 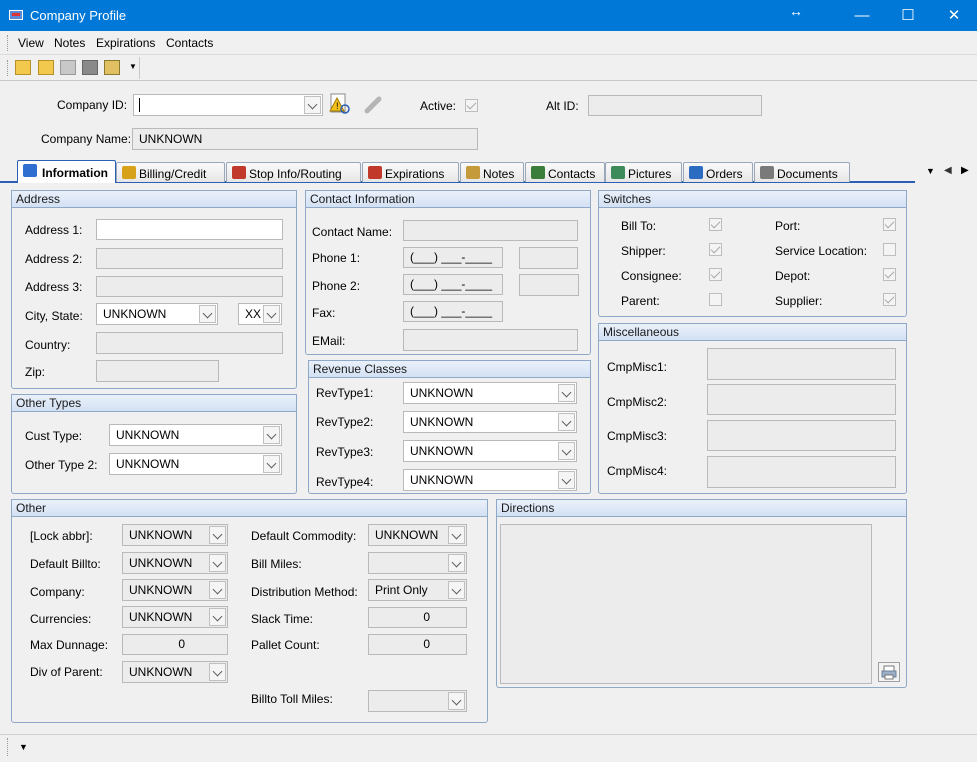 I want to click on currencies-combo: UNKNOWN, so click(x=175, y=617).